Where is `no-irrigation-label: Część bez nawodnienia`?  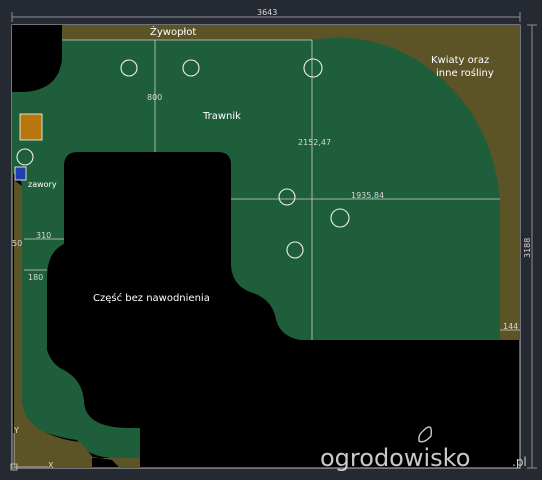 no-irrigation-label: Część bez nawodnienia is located at coordinates (151, 298).